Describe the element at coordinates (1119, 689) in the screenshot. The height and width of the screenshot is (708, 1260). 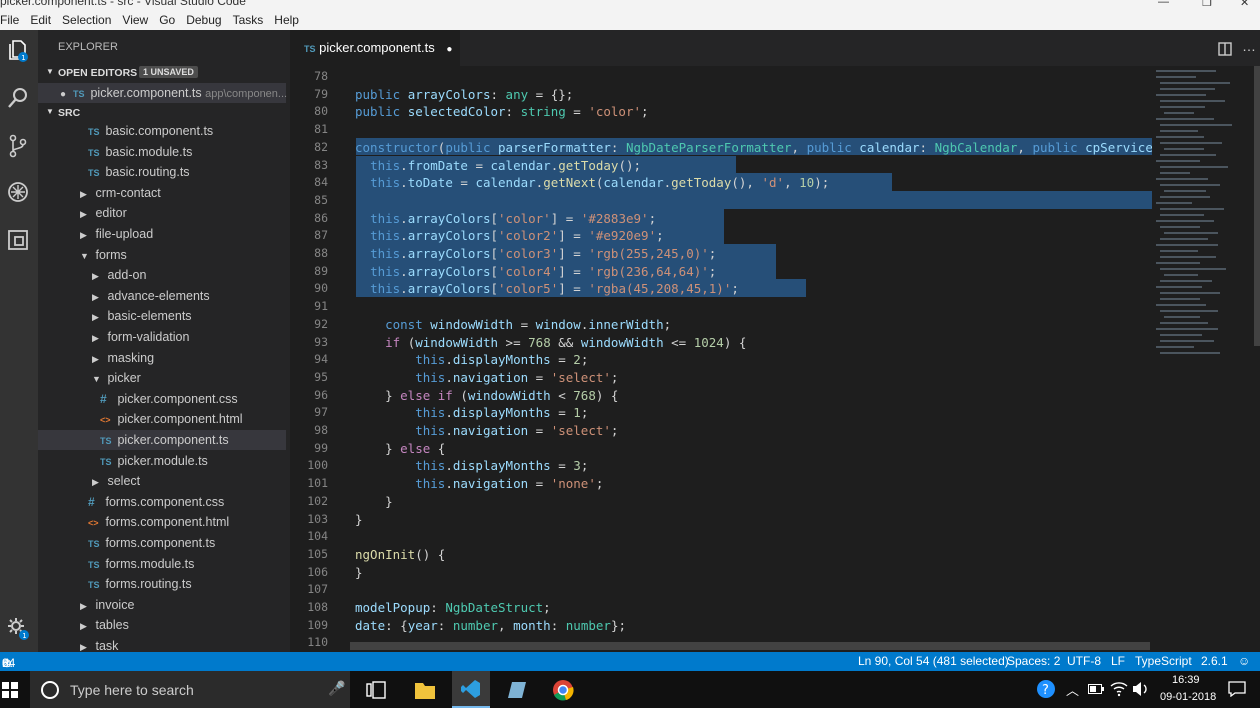
I see `wifi-icon` at that location.